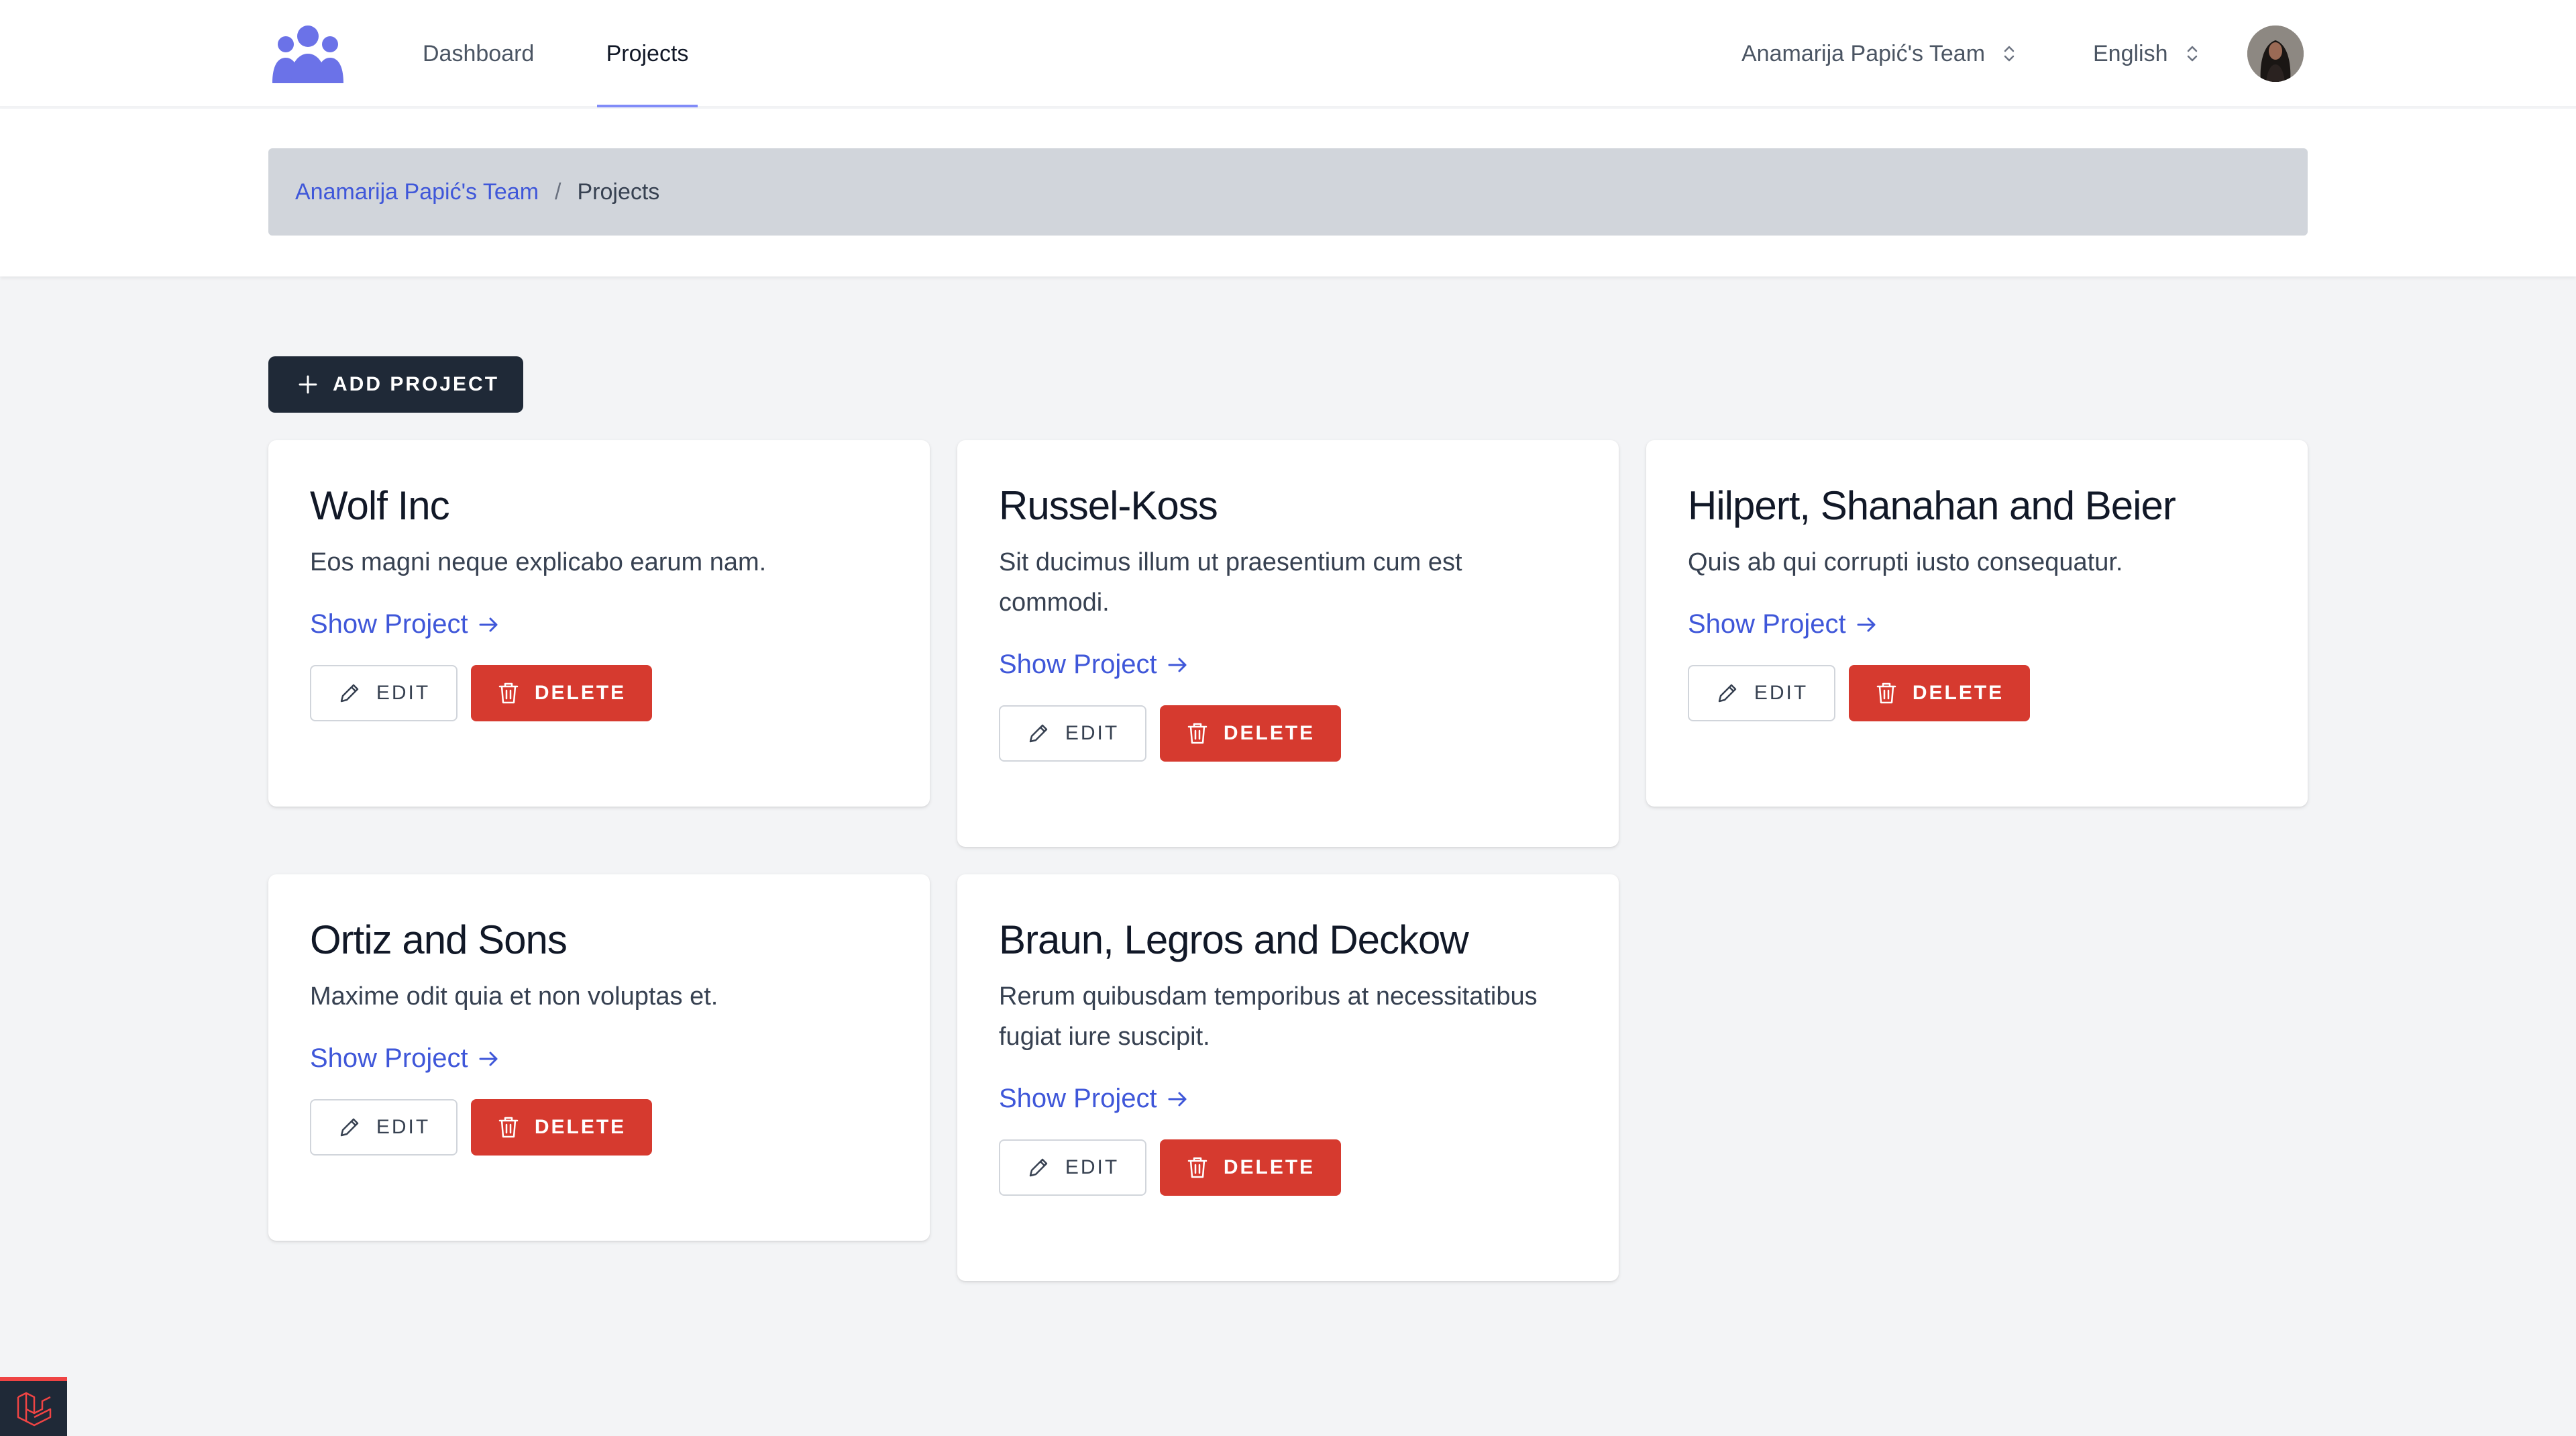 The width and height of the screenshot is (2576, 1436). I want to click on nav-link-dashboard: Dashboard, so click(478, 53).